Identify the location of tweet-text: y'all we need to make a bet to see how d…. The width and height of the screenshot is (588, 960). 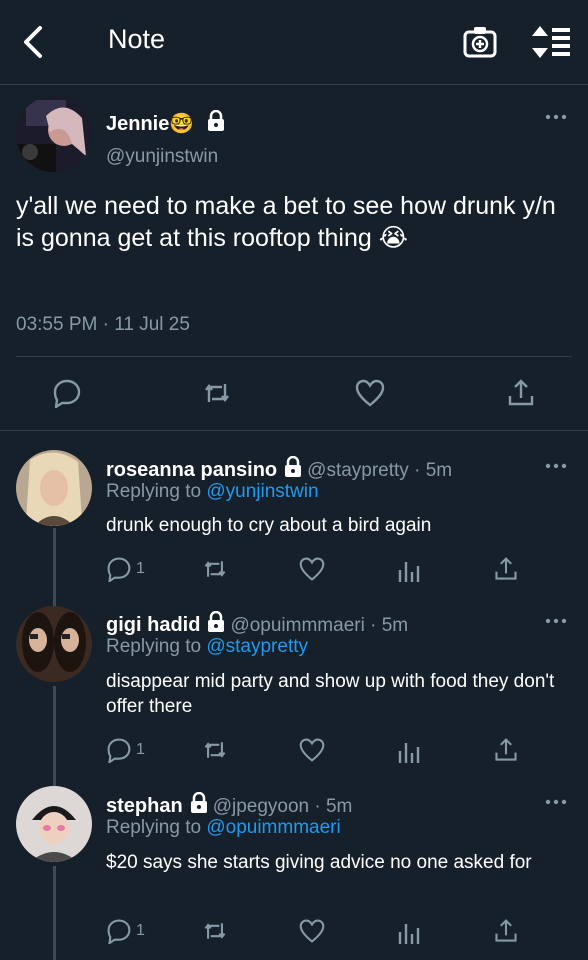
(286, 222).